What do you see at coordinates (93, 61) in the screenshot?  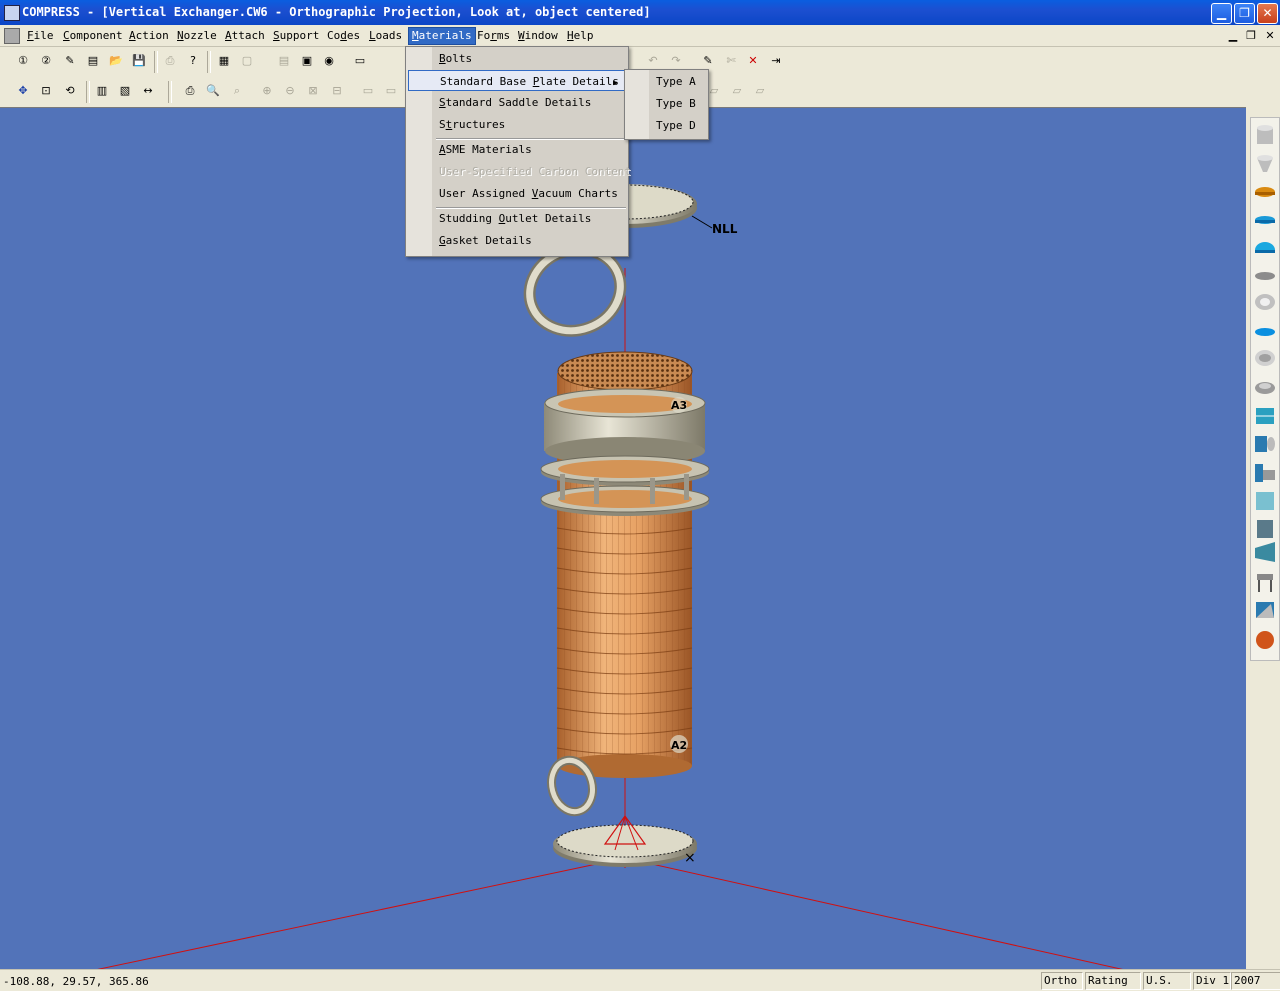 I see `h-doc-icon: ▤` at bounding box center [93, 61].